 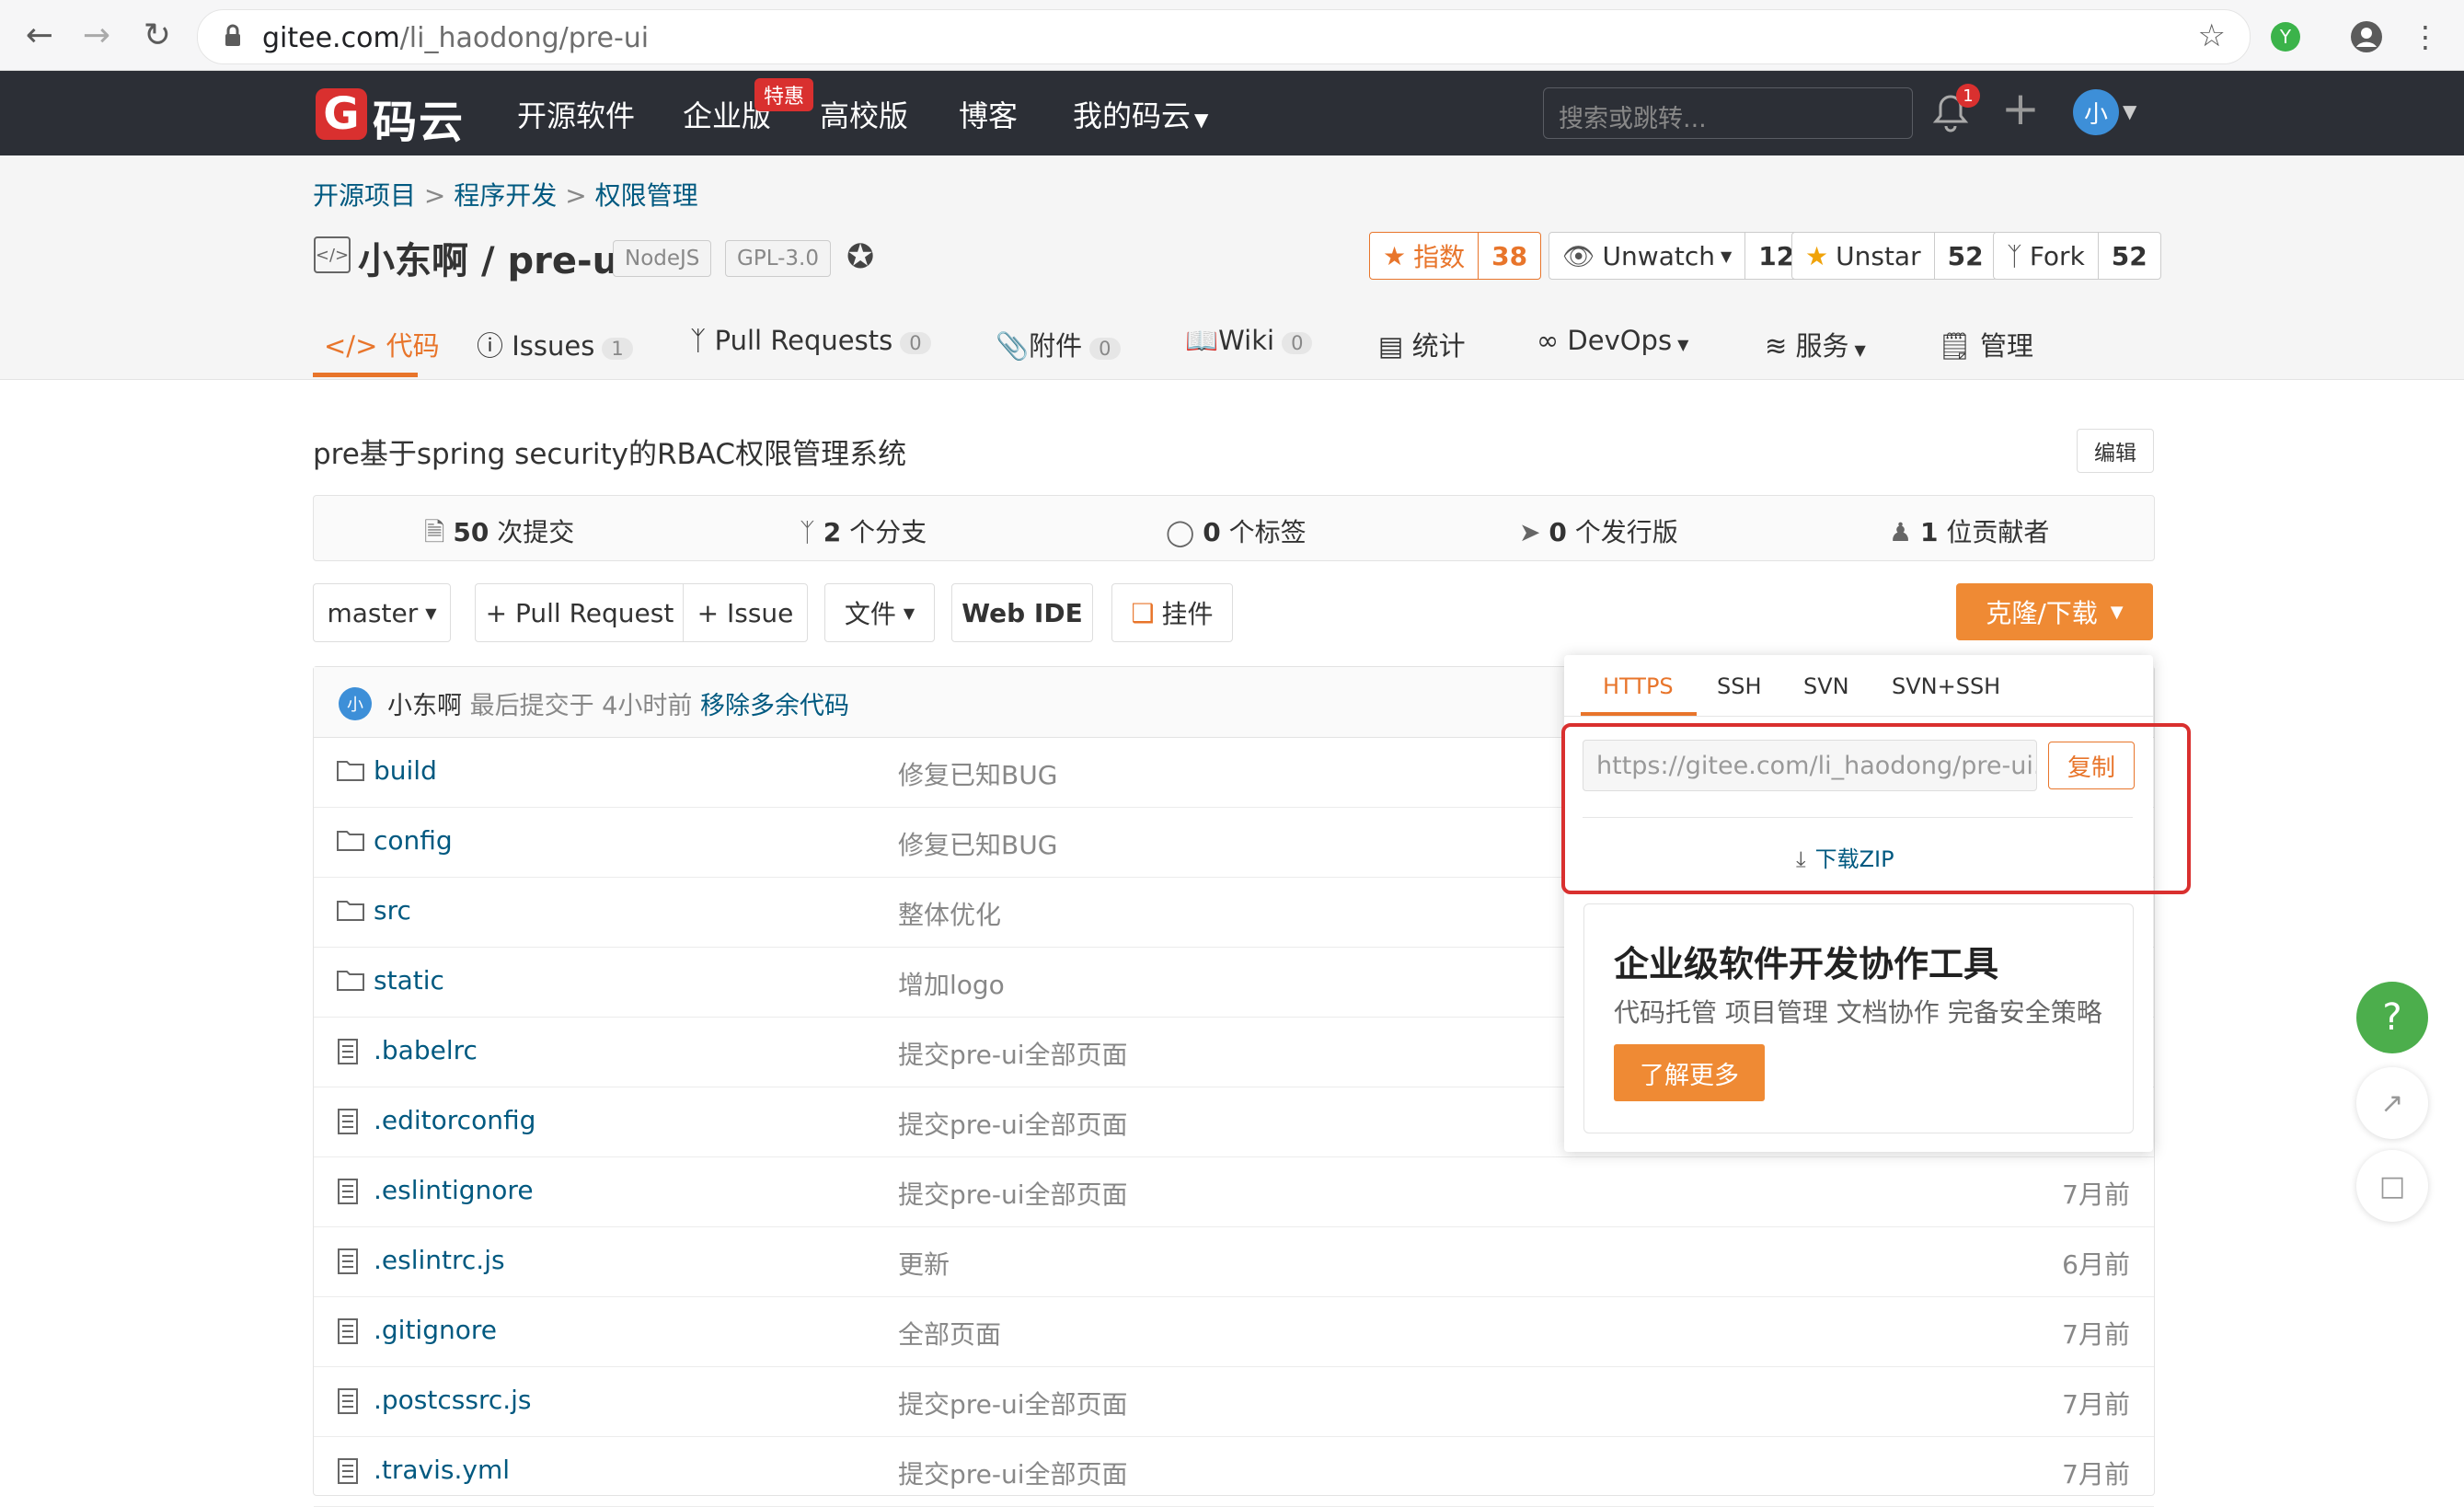 What do you see at coordinates (1022, 612) in the screenshot?
I see `web-ide-button: Web IDE` at bounding box center [1022, 612].